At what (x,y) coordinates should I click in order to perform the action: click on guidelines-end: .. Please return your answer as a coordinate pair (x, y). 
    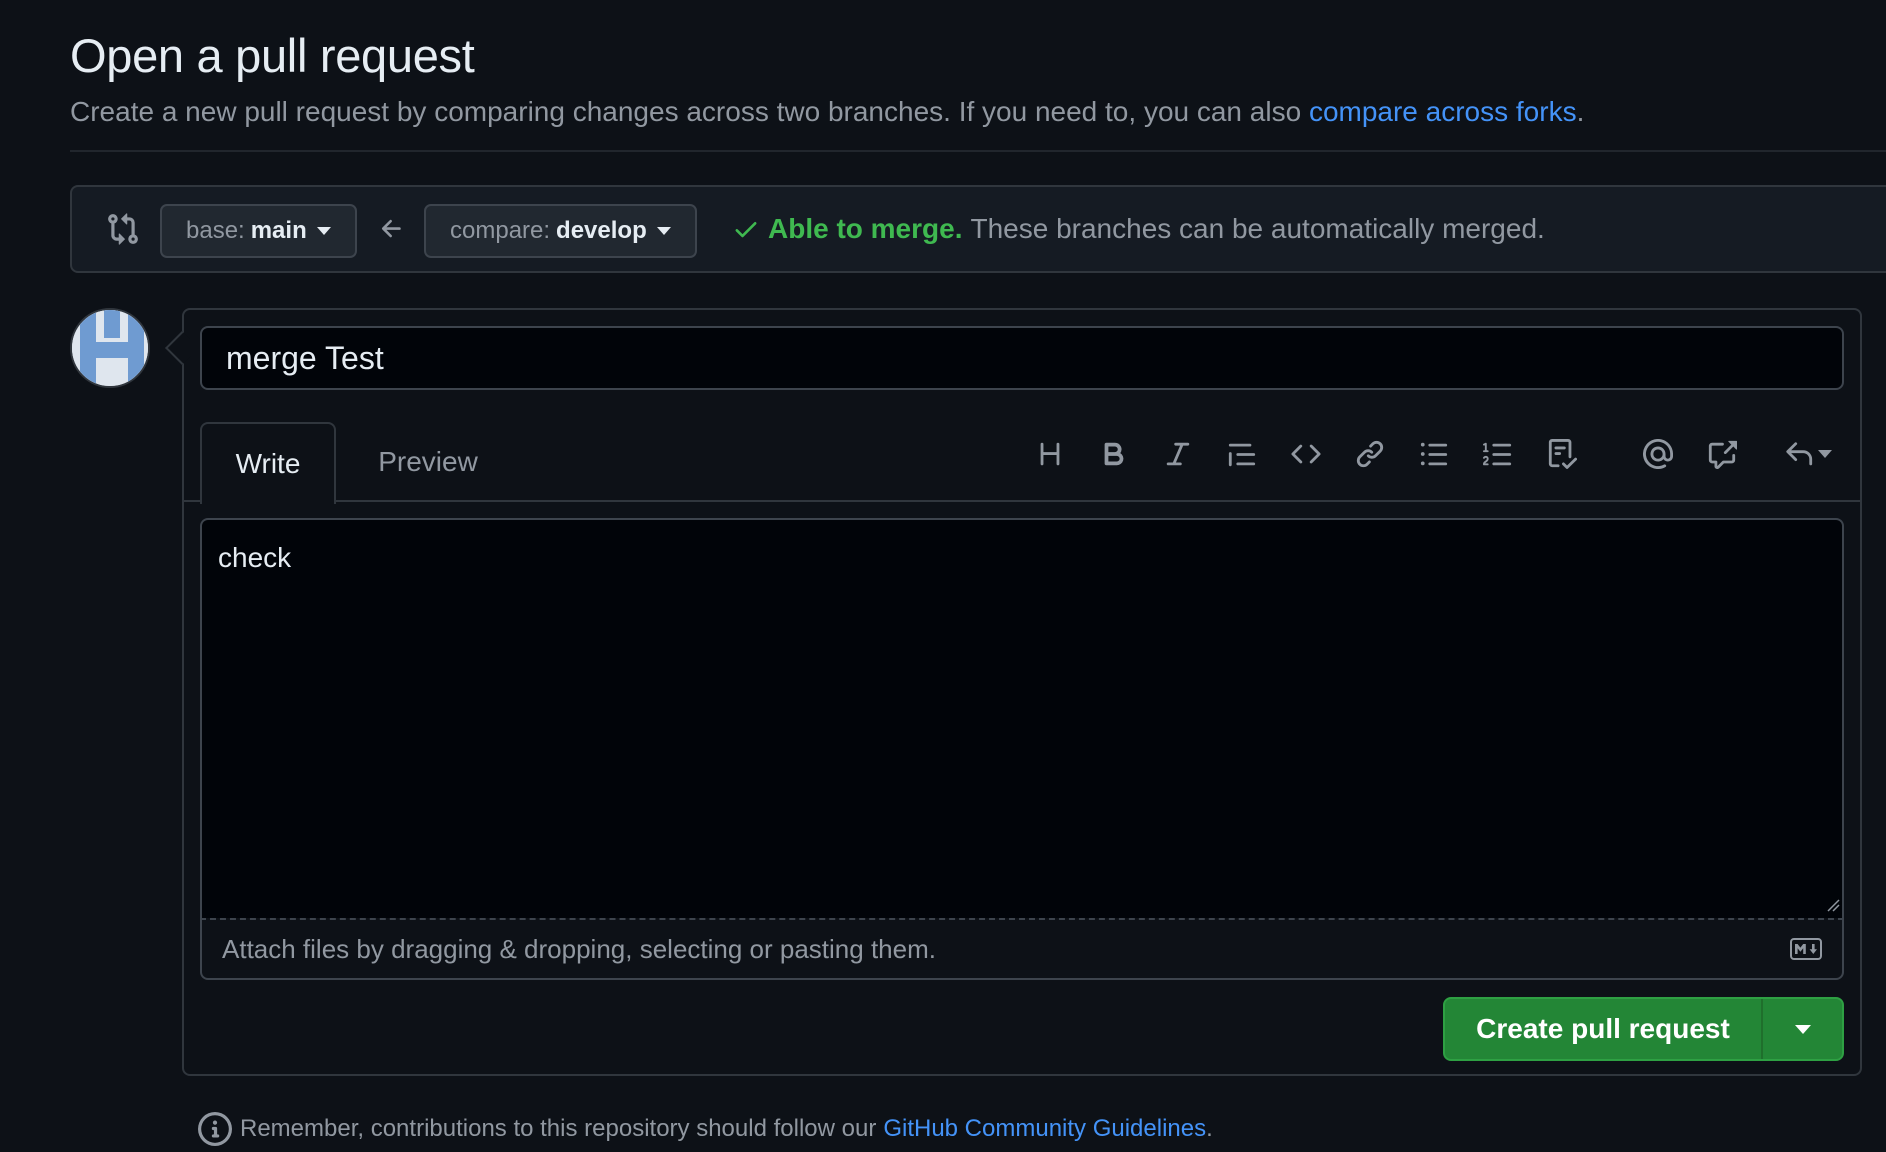
    Looking at the image, I should click on (1209, 1128).